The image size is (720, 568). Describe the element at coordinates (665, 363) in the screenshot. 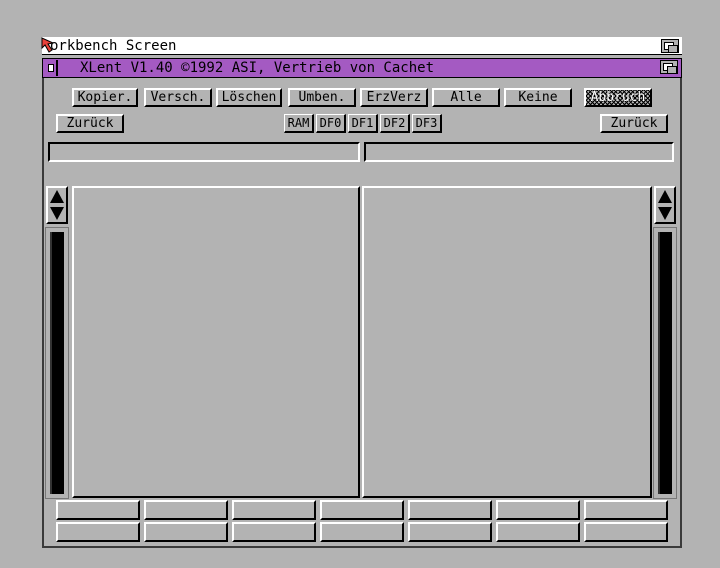

I see `right-scrollbar` at that location.